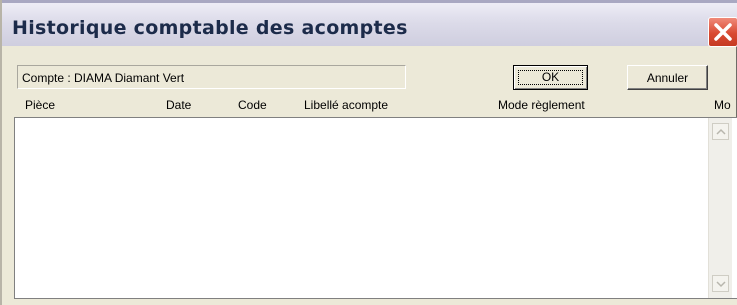  I want to click on window-title: Historique comptable des acomptes, so click(210, 28).